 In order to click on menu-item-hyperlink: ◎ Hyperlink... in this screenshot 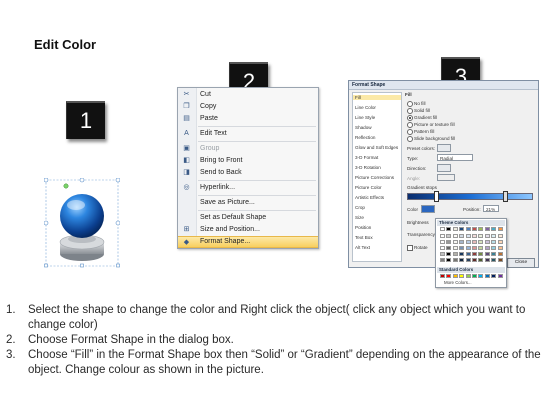, I will do `click(248, 188)`.